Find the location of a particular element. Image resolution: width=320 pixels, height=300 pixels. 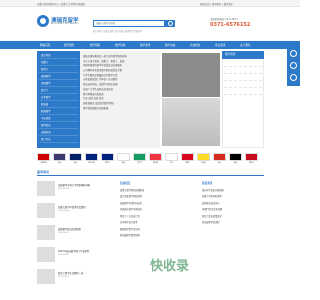

qrcode-icon is located at coordinates (293, 77).